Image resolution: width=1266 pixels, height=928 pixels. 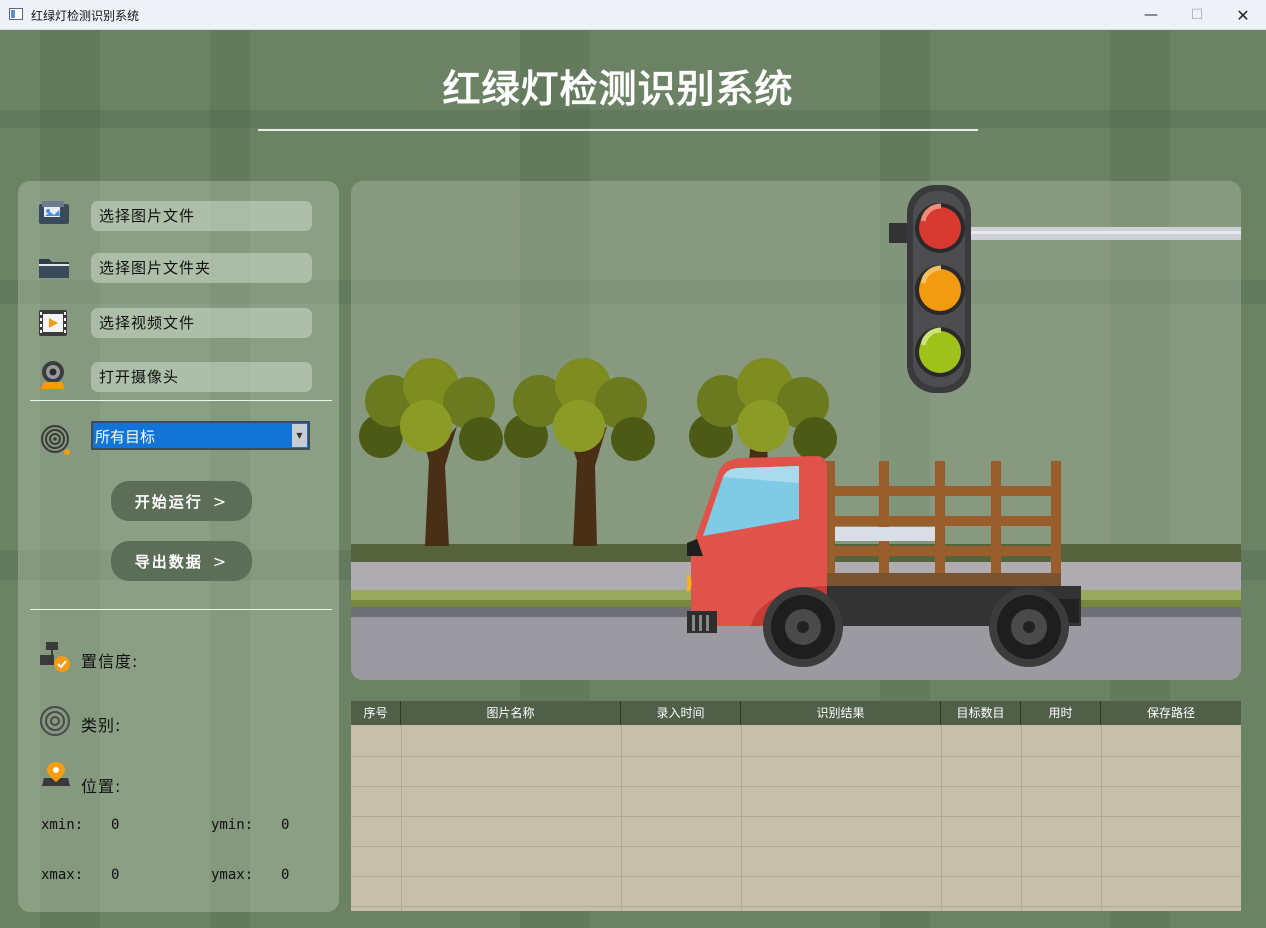 I want to click on select-image-row: 选择图片文件, so click(x=178, y=219).